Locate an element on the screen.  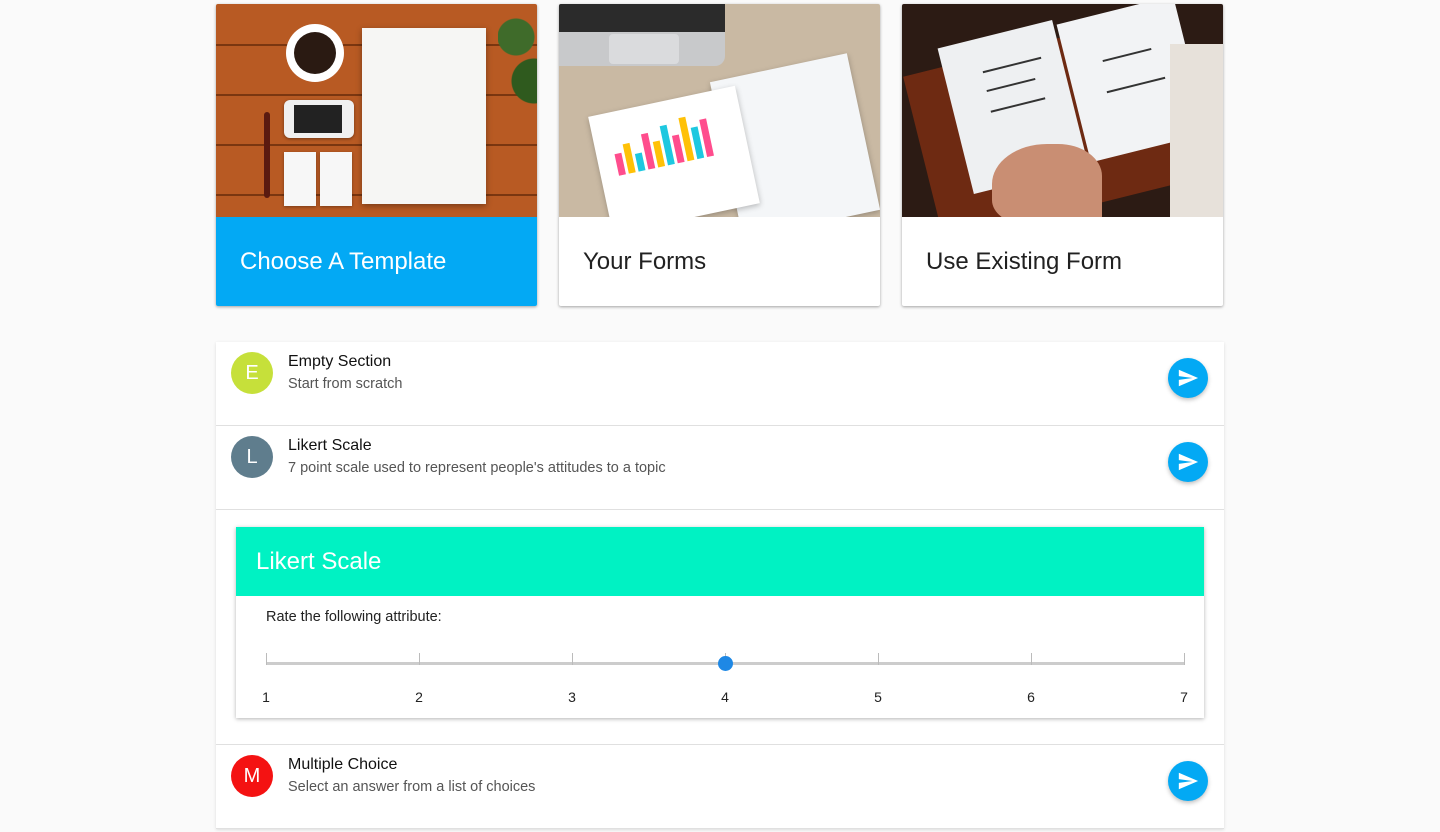
desk-photo is located at coordinates (376, 110).